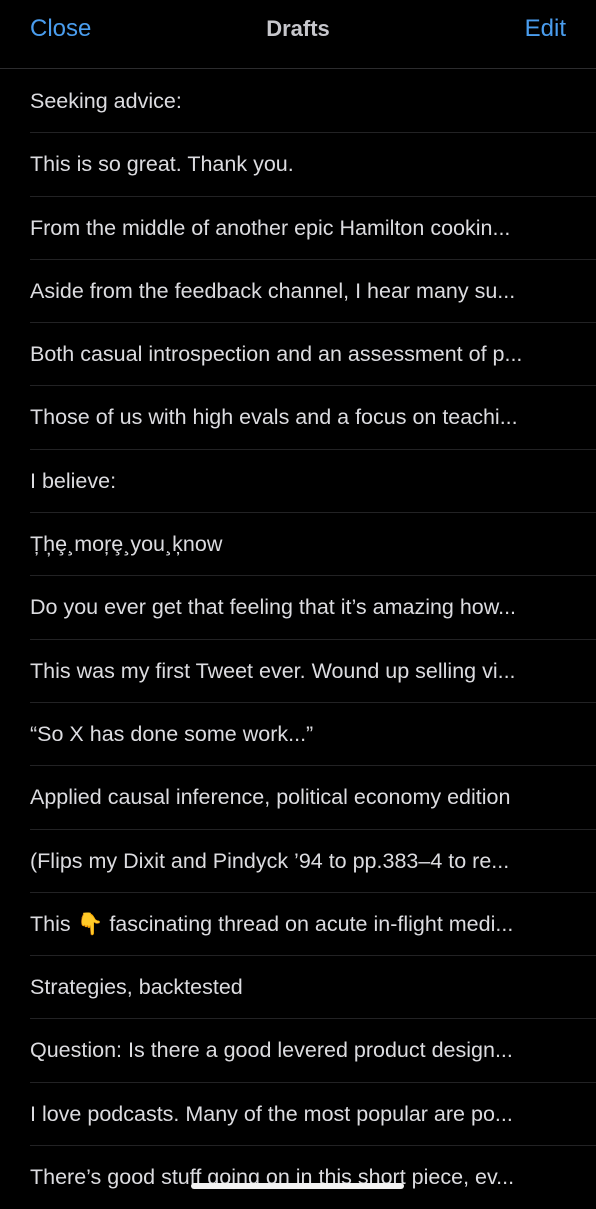  Describe the element at coordinates (298, 28) in the screenshot. I see `page-title: Drafts` at that location.